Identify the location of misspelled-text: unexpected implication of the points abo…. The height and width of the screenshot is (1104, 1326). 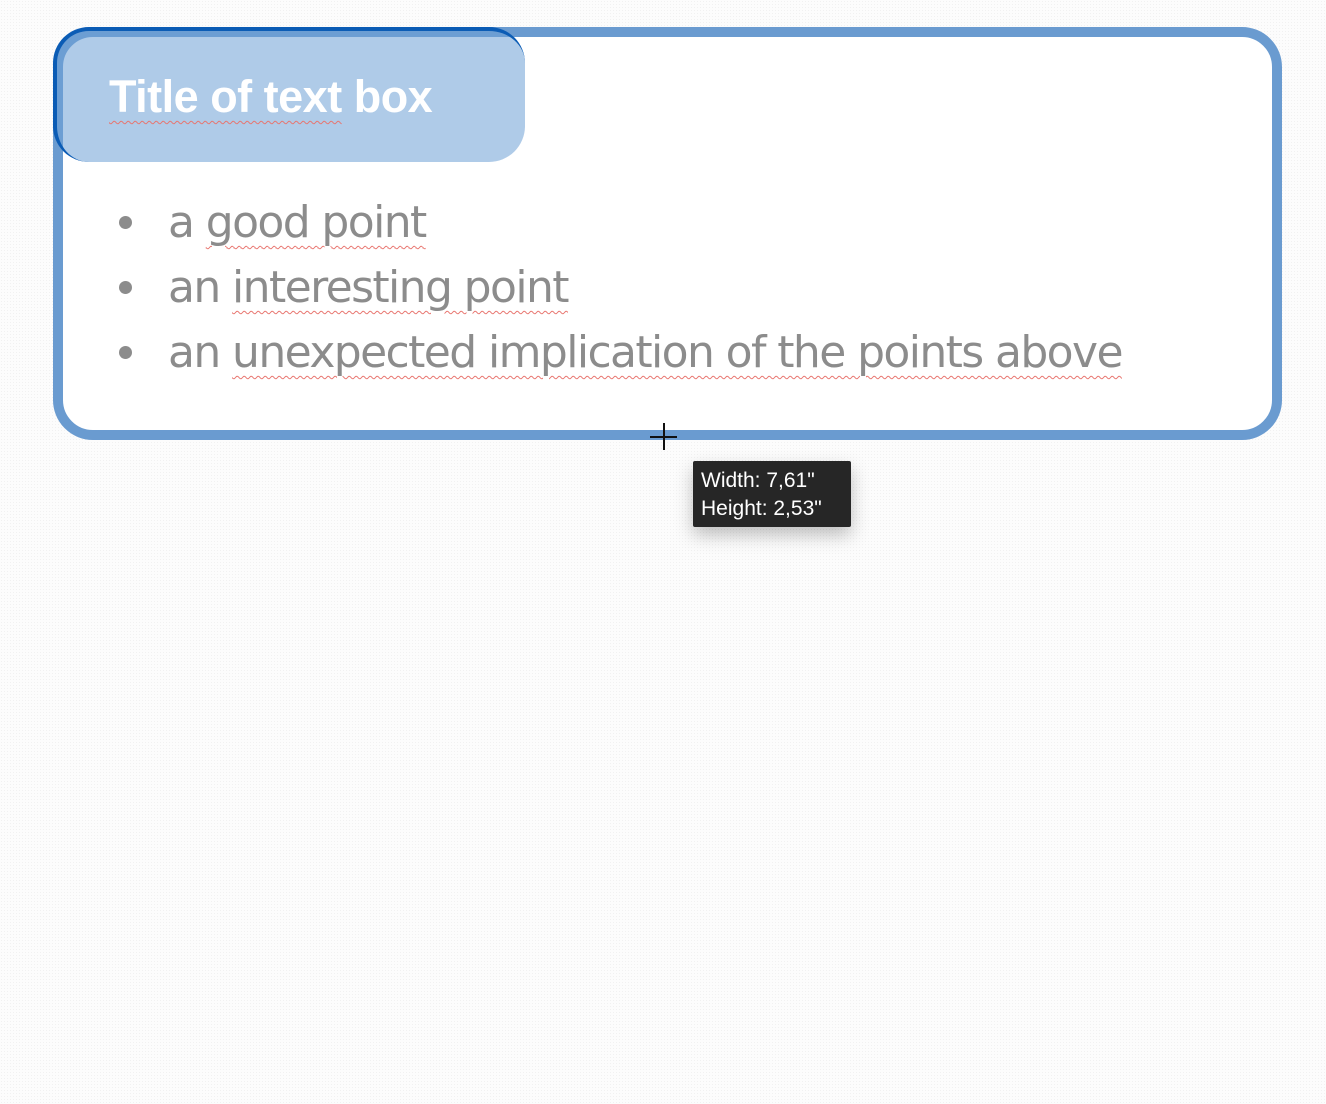
(677, 352).